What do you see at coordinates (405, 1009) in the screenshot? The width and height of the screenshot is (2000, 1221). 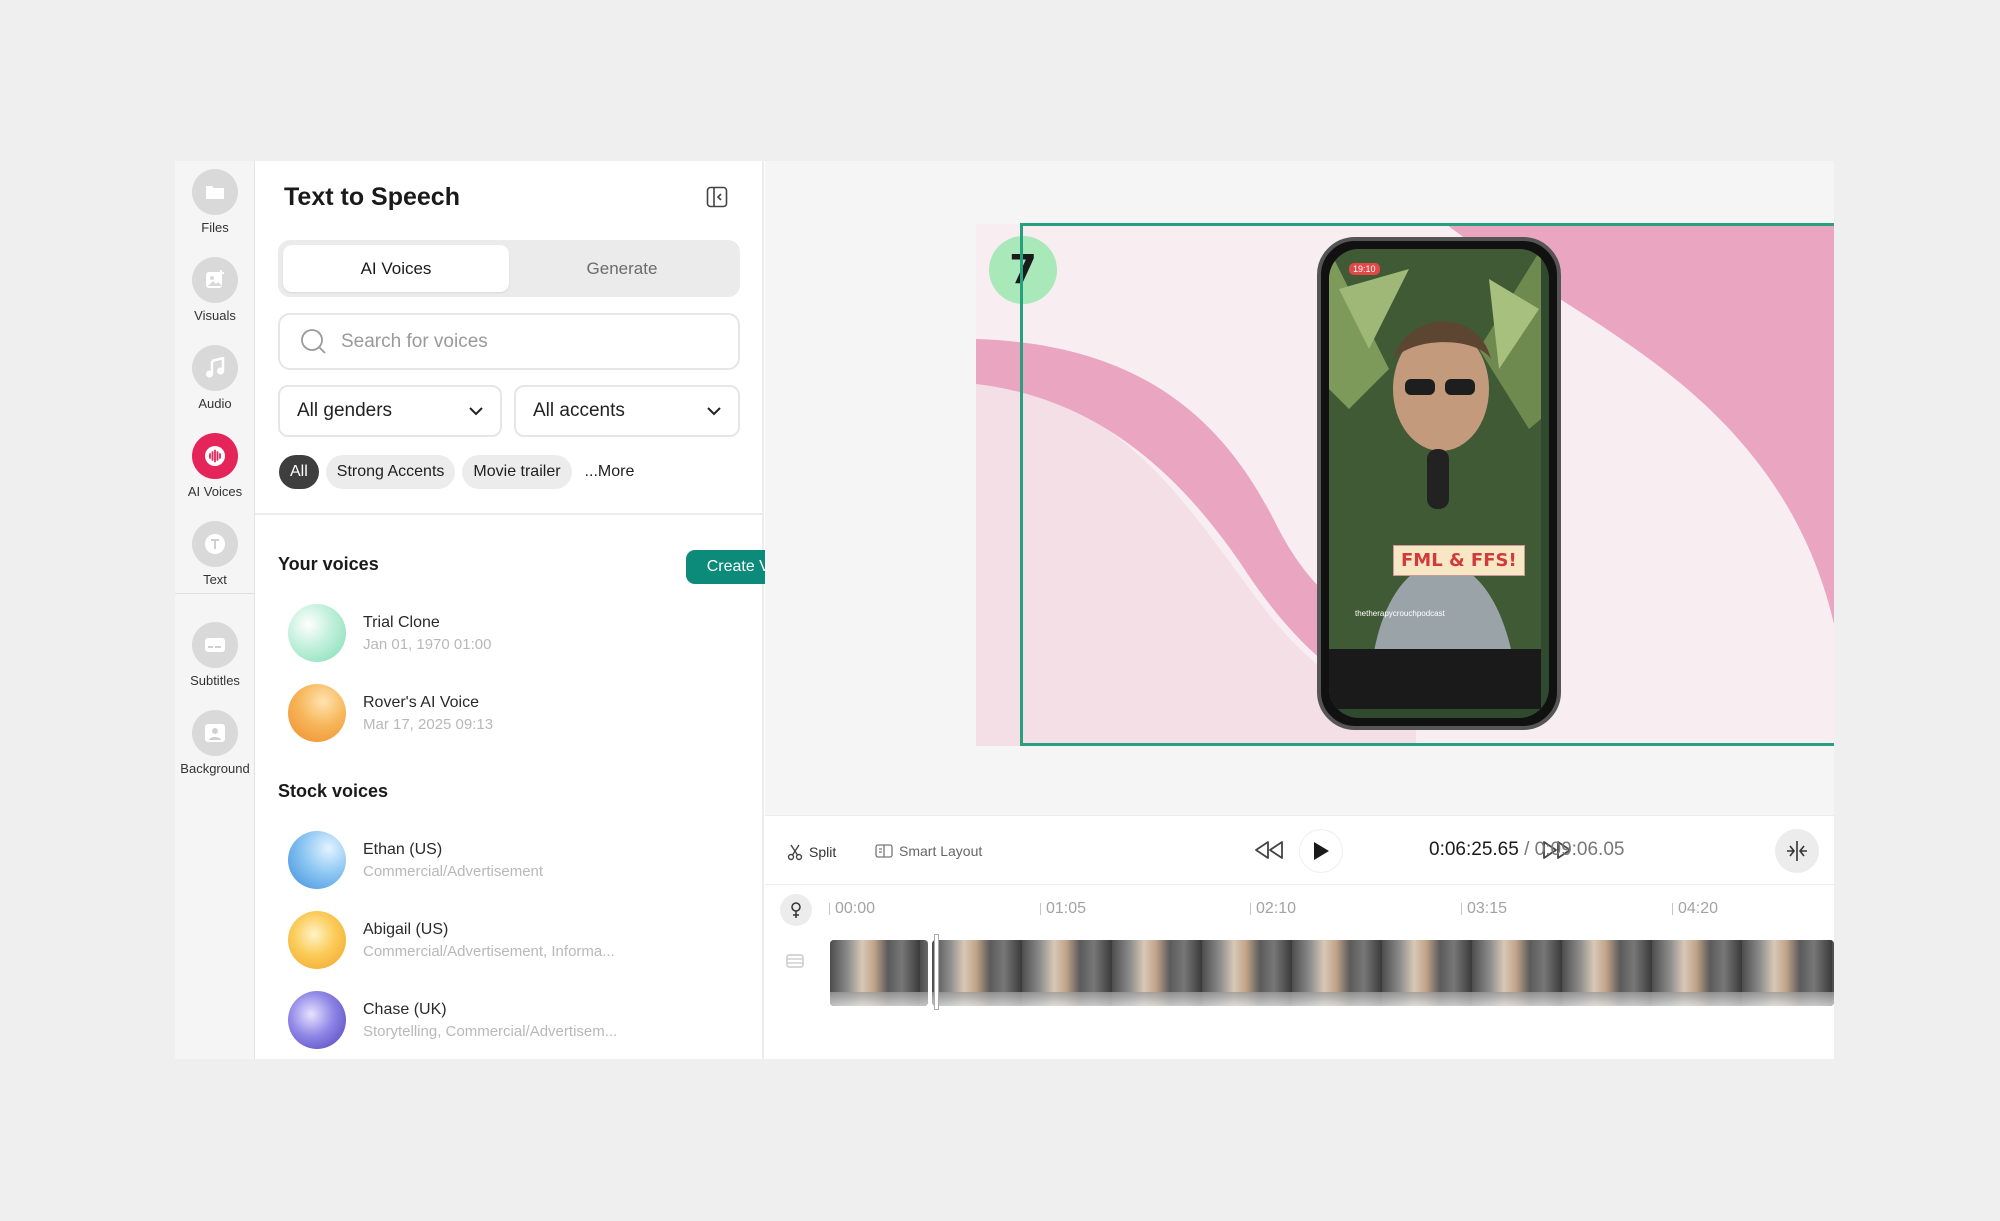 I see `voice-name: Chase (UK)` at bounding box center [405, 1009].